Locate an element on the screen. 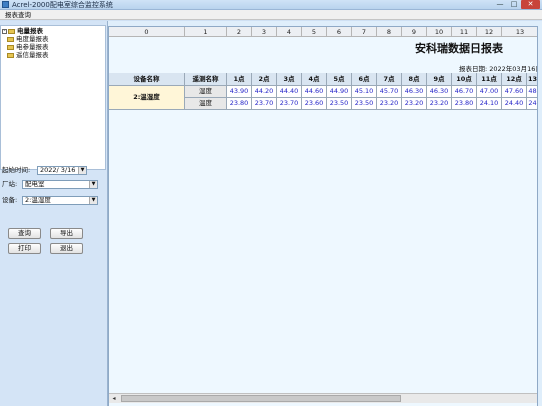 This screenshot has height=406, width=542. minimize-button: — is located at coordinates (500, 4).